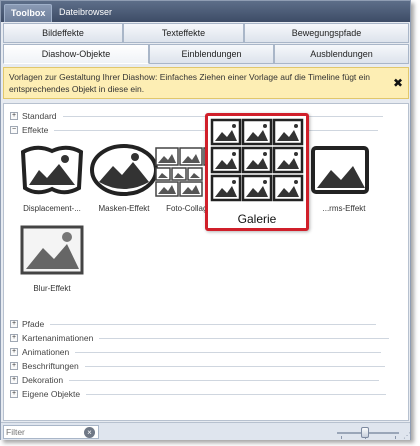 The image size is (420, 446). What do you see at coordinates (326, 33) in the screenshot?
I see `tab-bewegungspfade: Bewegungspfade` at bounding box center [326, 33].